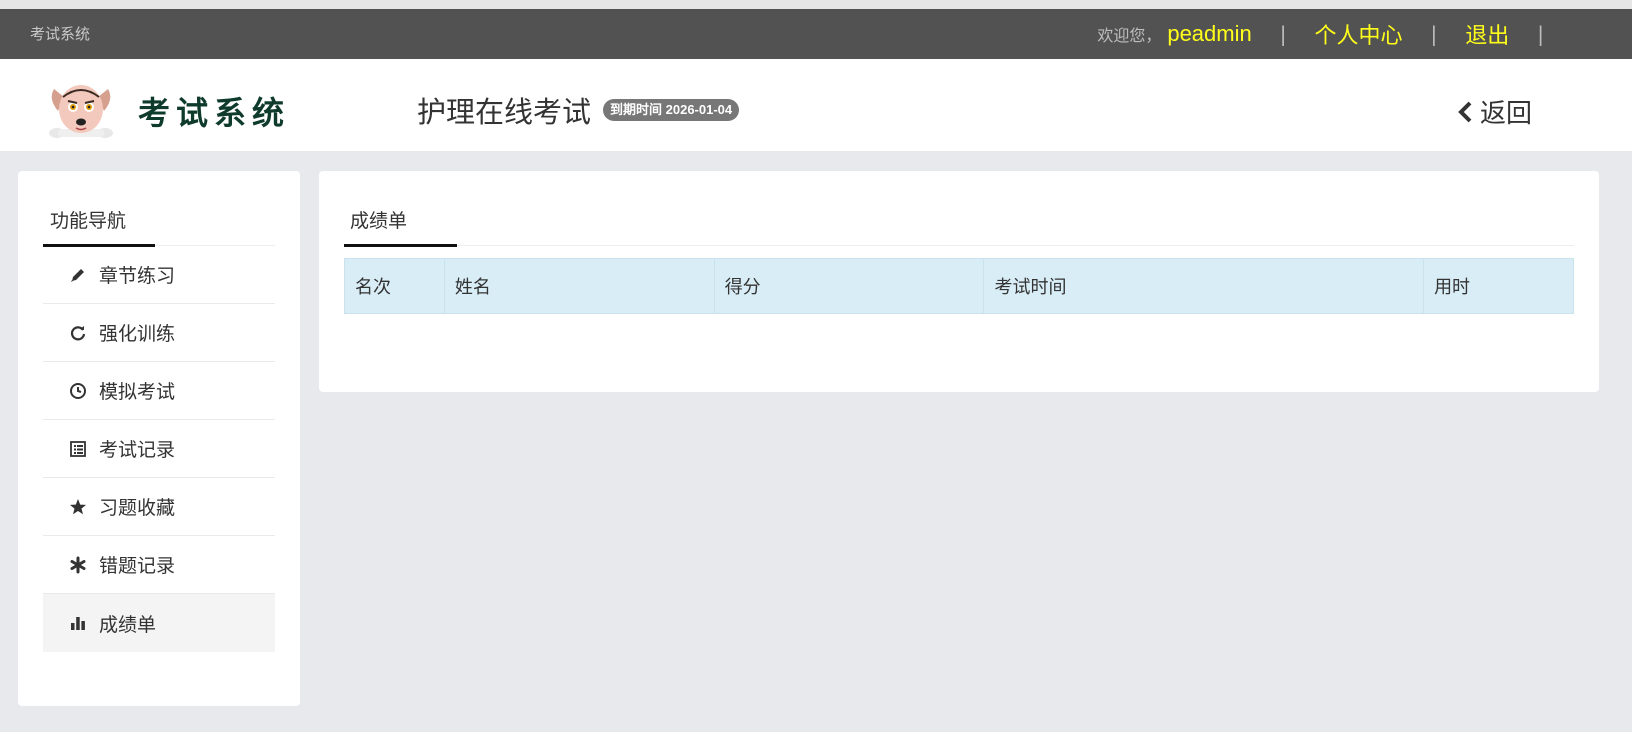 This screenshot has width=1632, height=732. Describe the element at coordinates (78, 507) in the screenshot. I see `star-icon` at that location.